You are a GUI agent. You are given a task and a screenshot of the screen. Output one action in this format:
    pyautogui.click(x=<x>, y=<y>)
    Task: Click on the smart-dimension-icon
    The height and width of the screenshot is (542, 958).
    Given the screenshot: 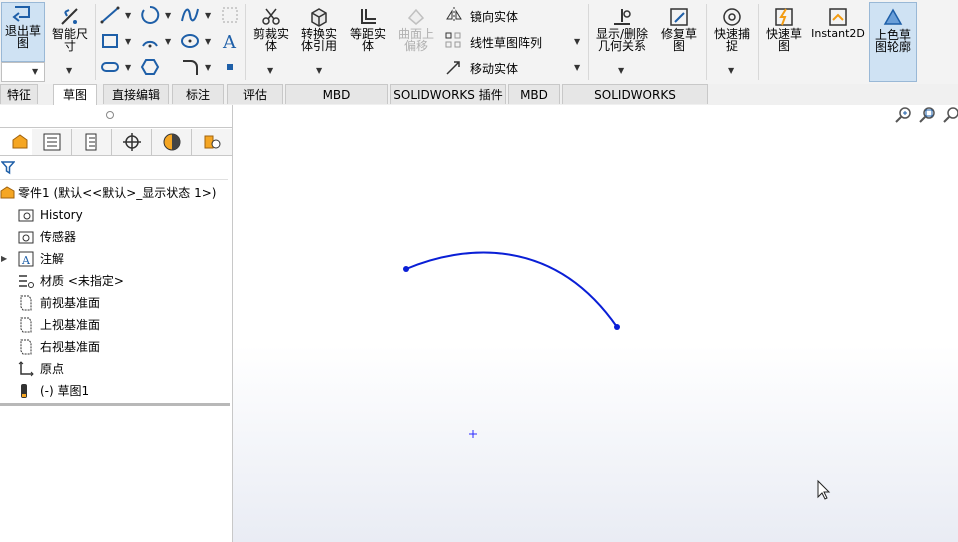 What is the action you would take?
    pyautogui.click(x=69, y=16)
    